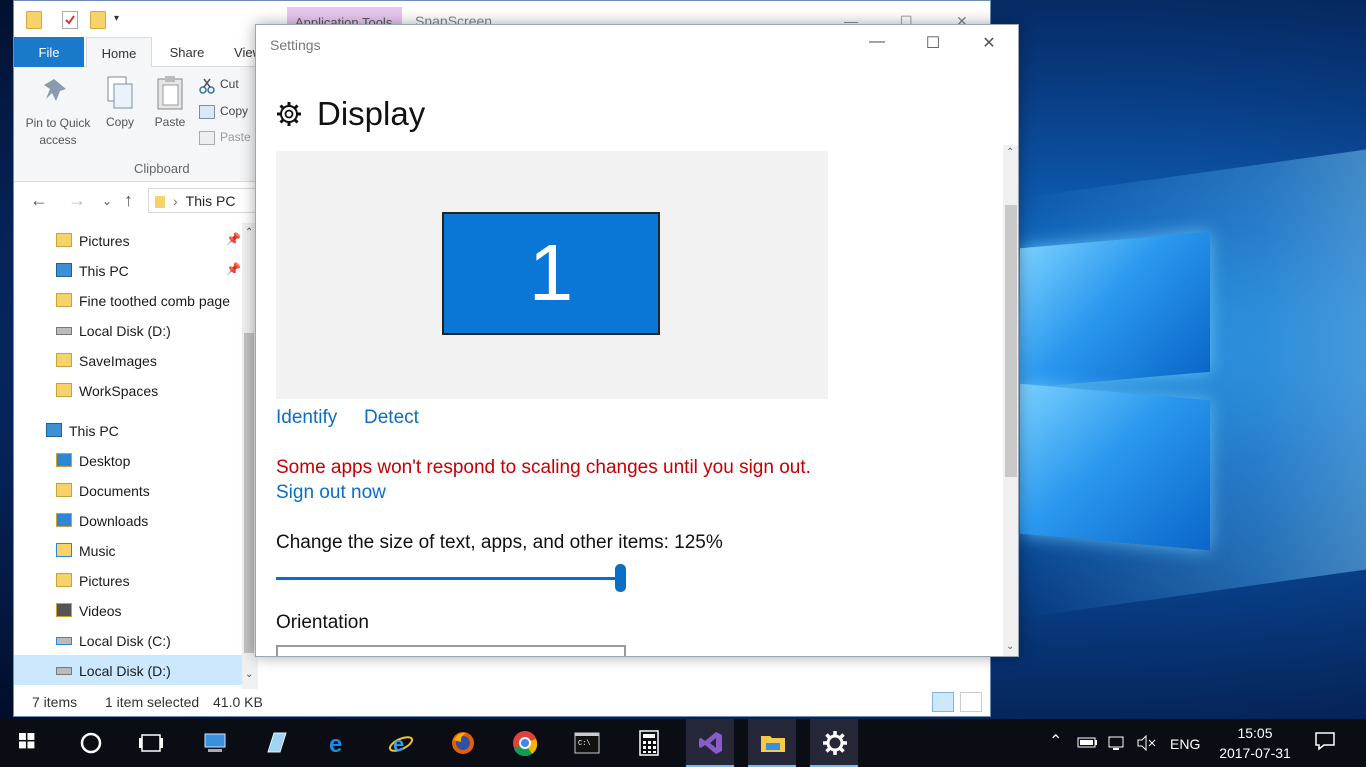 This screenshot has width=1366, height=767. What do you see at coordinates (219, 85) in the screenshot?
I see `cut-button: Cut` at bounding box center [219, 85].